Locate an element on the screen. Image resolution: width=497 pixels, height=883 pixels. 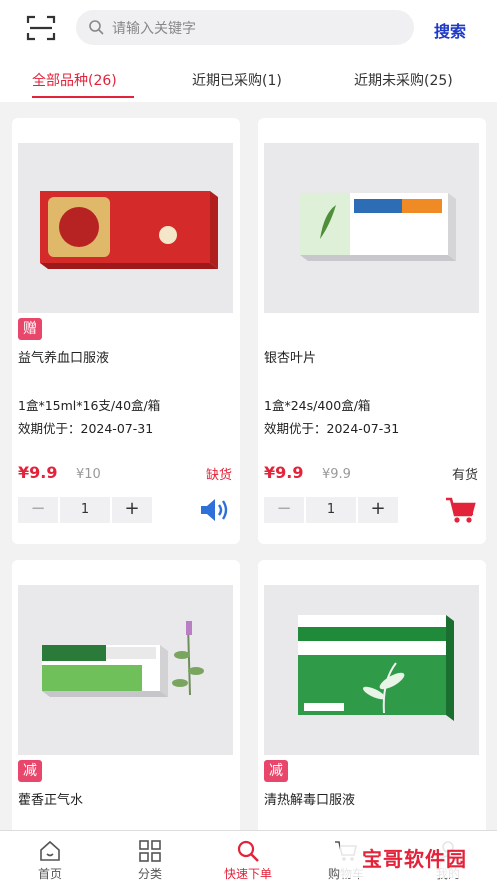
stock-status: 缺货 is located at coordinates (218, 475).